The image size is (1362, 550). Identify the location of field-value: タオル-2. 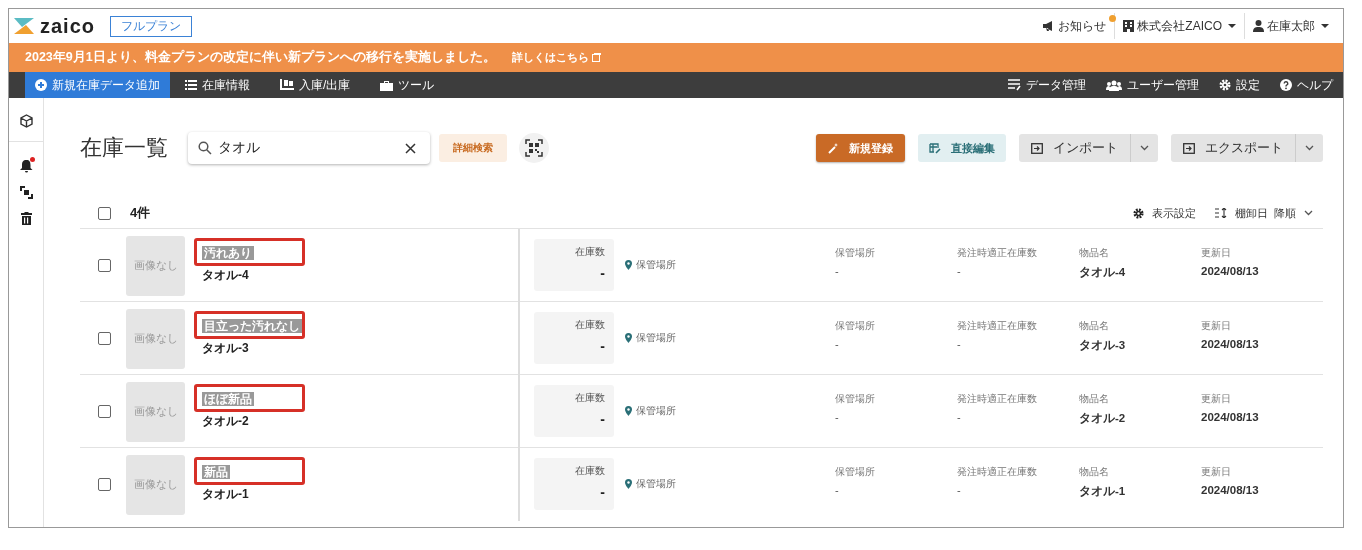
(1103, 418).